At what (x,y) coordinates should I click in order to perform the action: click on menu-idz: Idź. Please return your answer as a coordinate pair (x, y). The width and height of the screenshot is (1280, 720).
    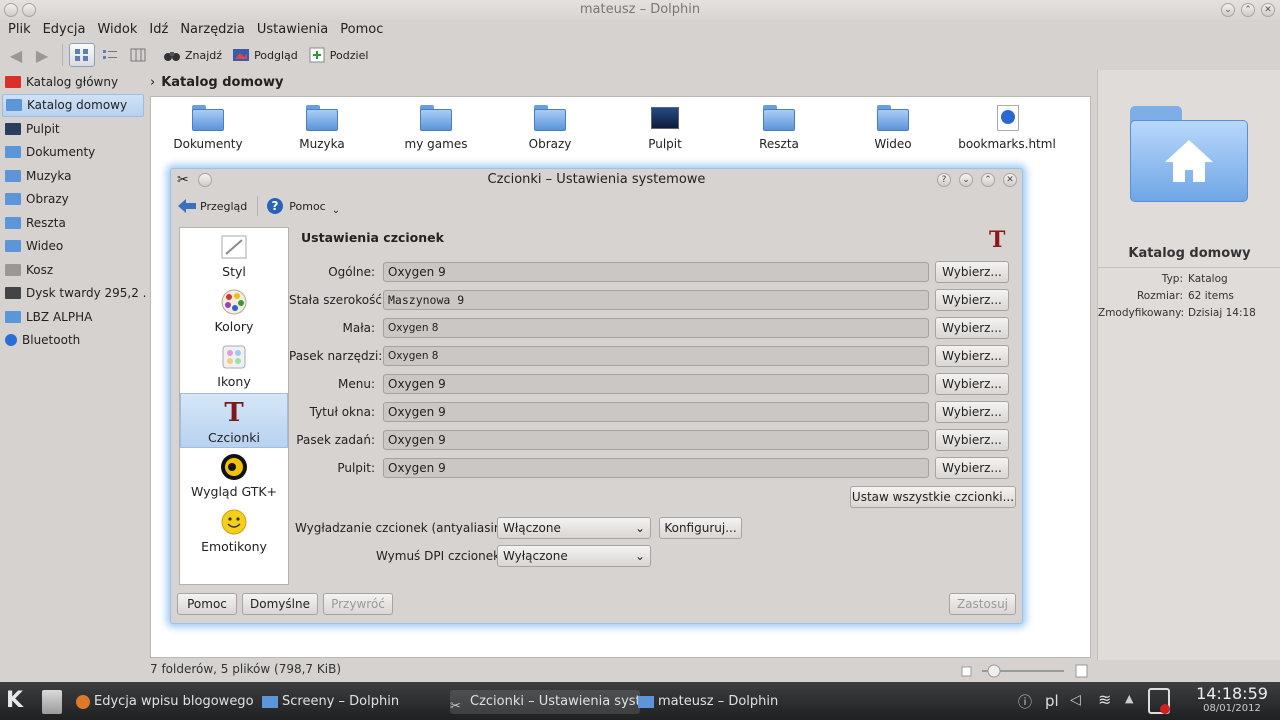
    Looking at the image, I should click on (158, 30).